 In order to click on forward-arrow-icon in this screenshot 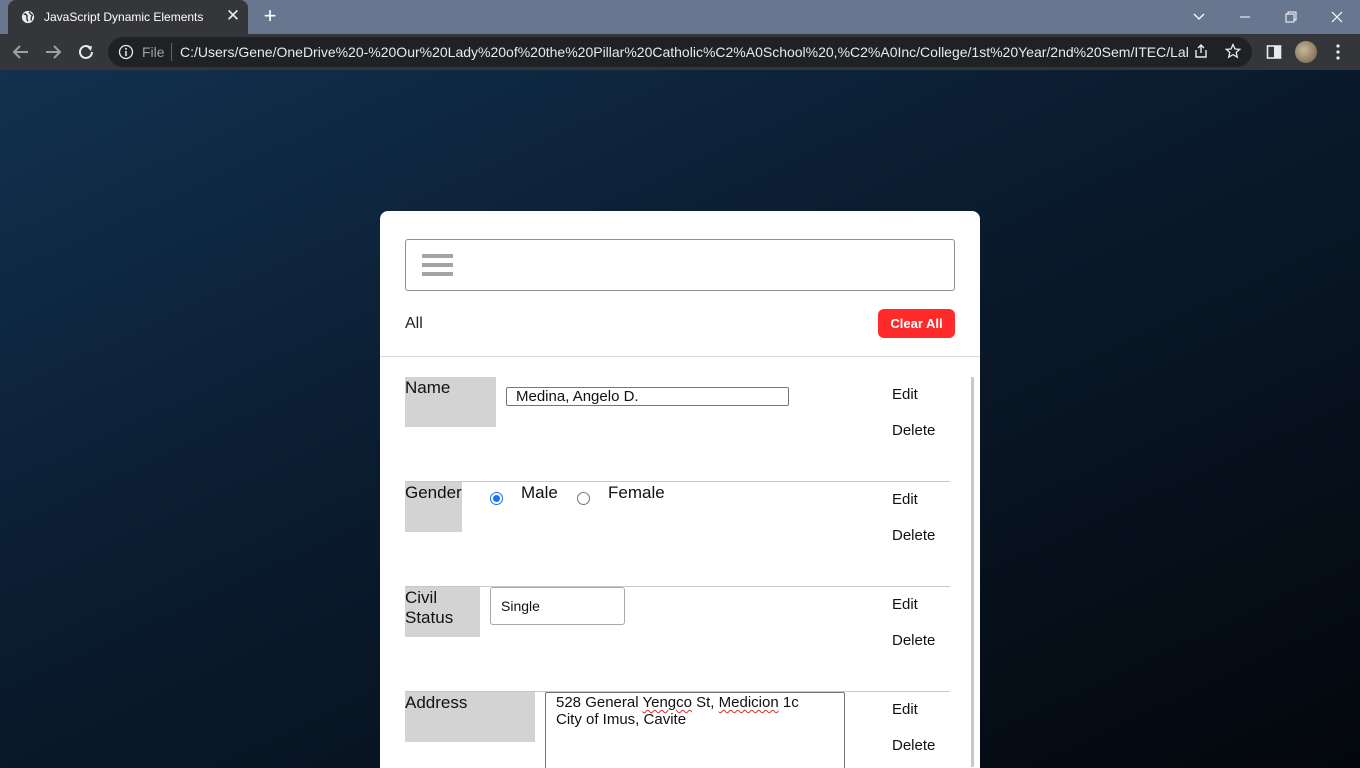, I will do `click(53, 52)`.